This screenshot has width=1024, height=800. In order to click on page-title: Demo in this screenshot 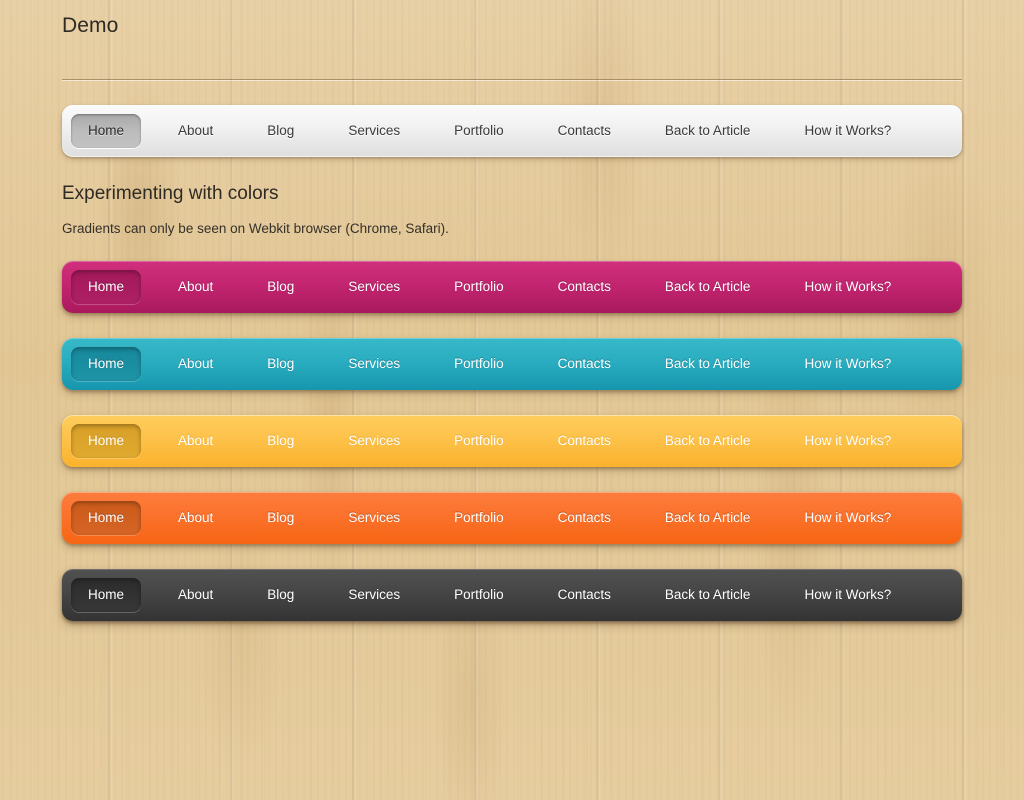, I will do `click(90, 25)`.